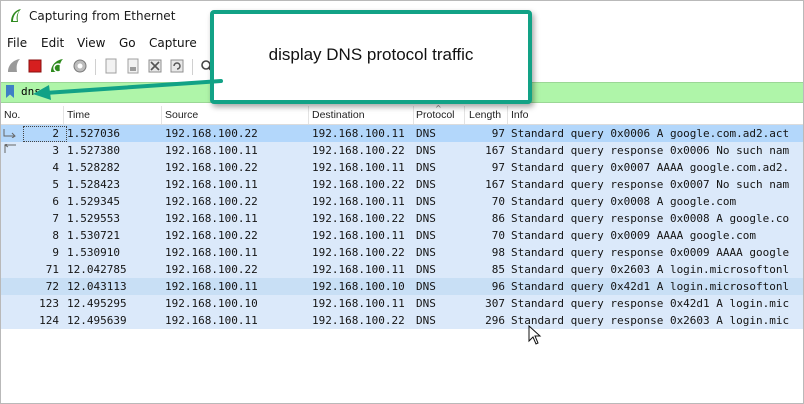  What do you see at coordinates (97, 320) in the screenshot?
I see `packet-time: 12.495639` at bounding box center [97, 320].